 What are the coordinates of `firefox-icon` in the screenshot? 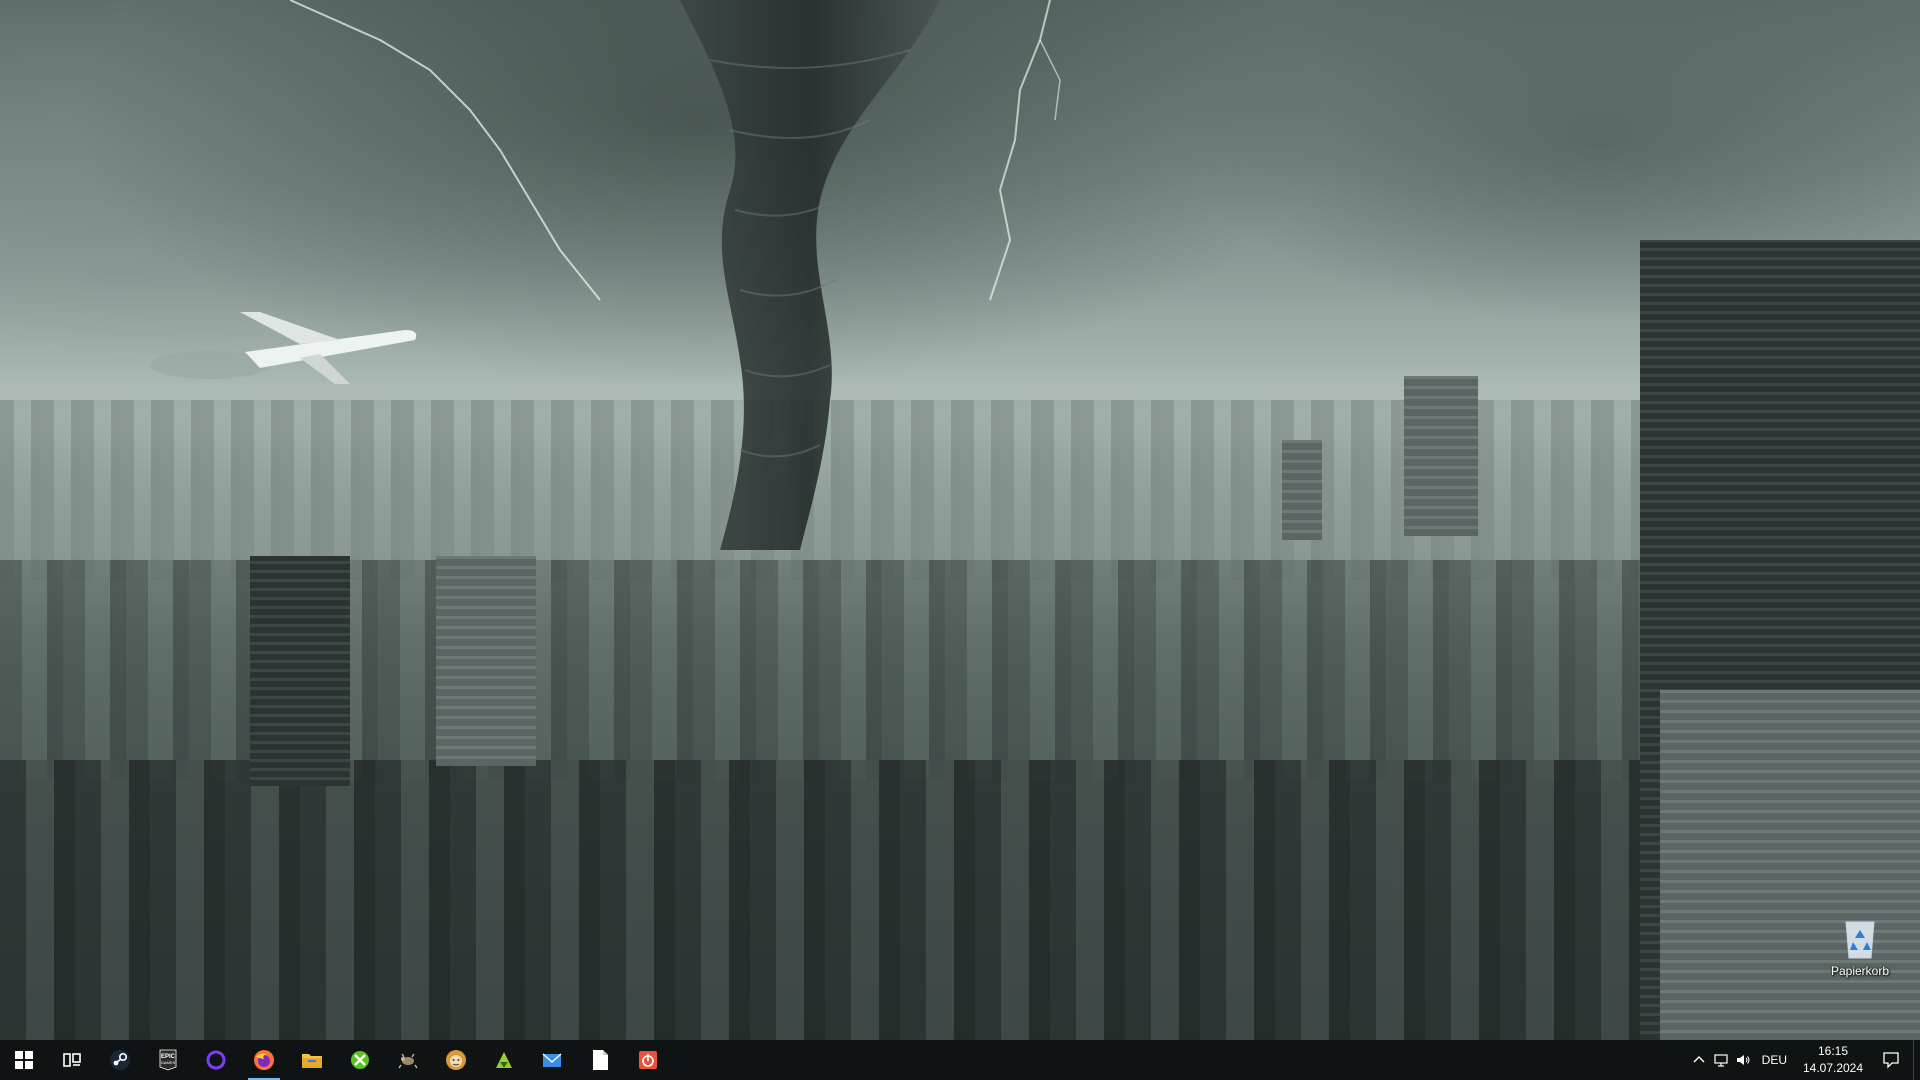 It's located at (264, 1060).